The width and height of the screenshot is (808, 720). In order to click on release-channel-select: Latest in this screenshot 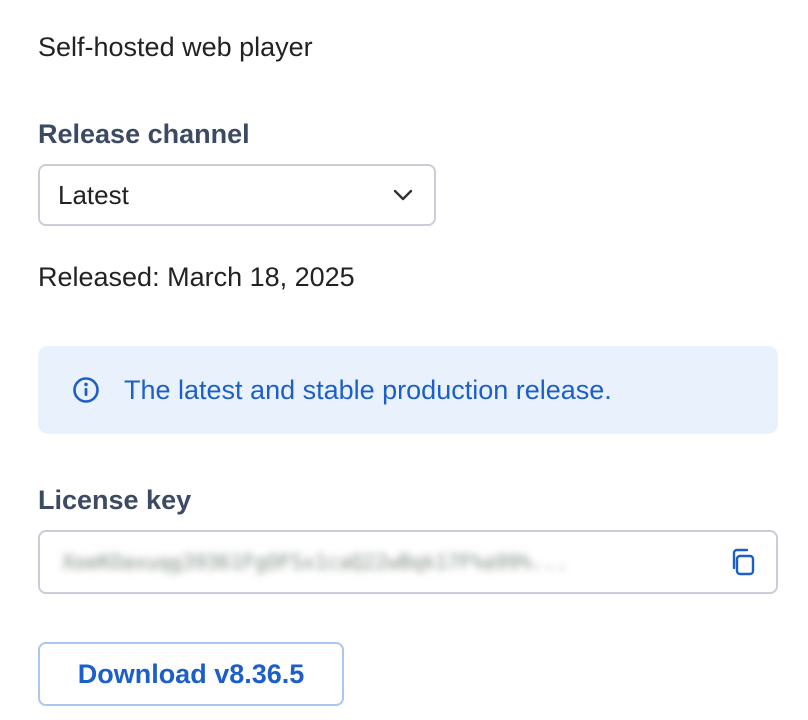, I will do `click(237, 195)`.